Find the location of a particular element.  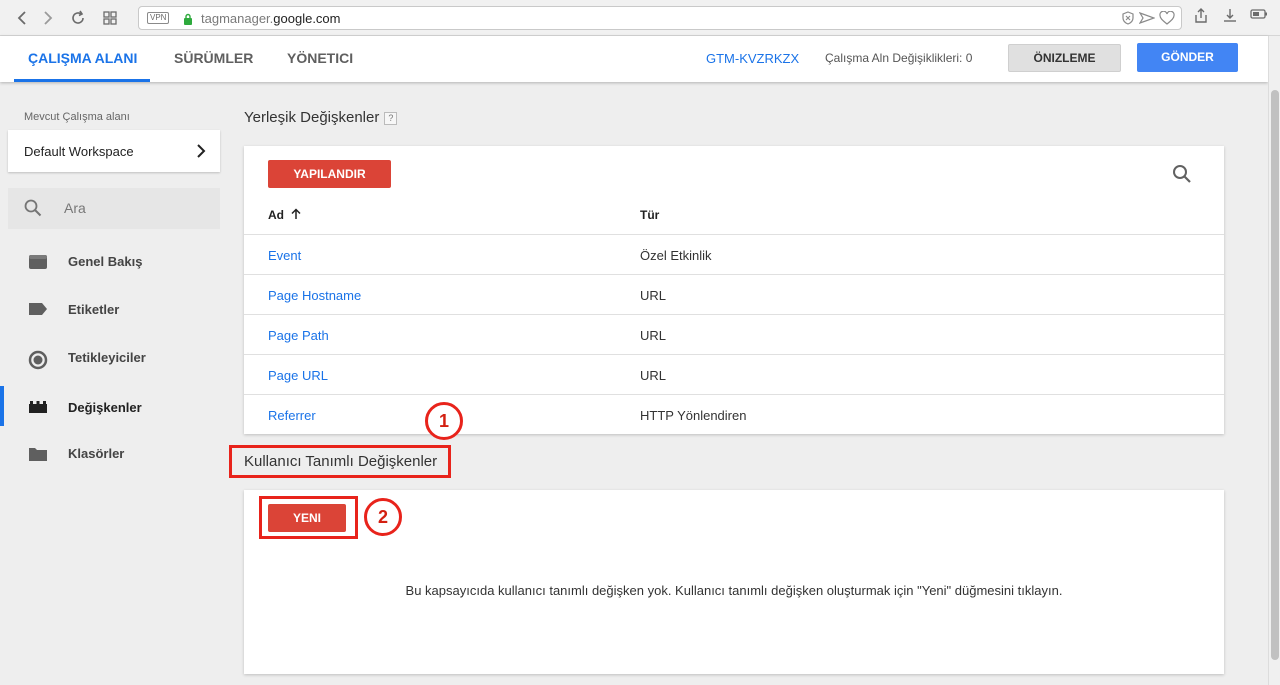

help-icon: ? is located at coordinates (391, 118).